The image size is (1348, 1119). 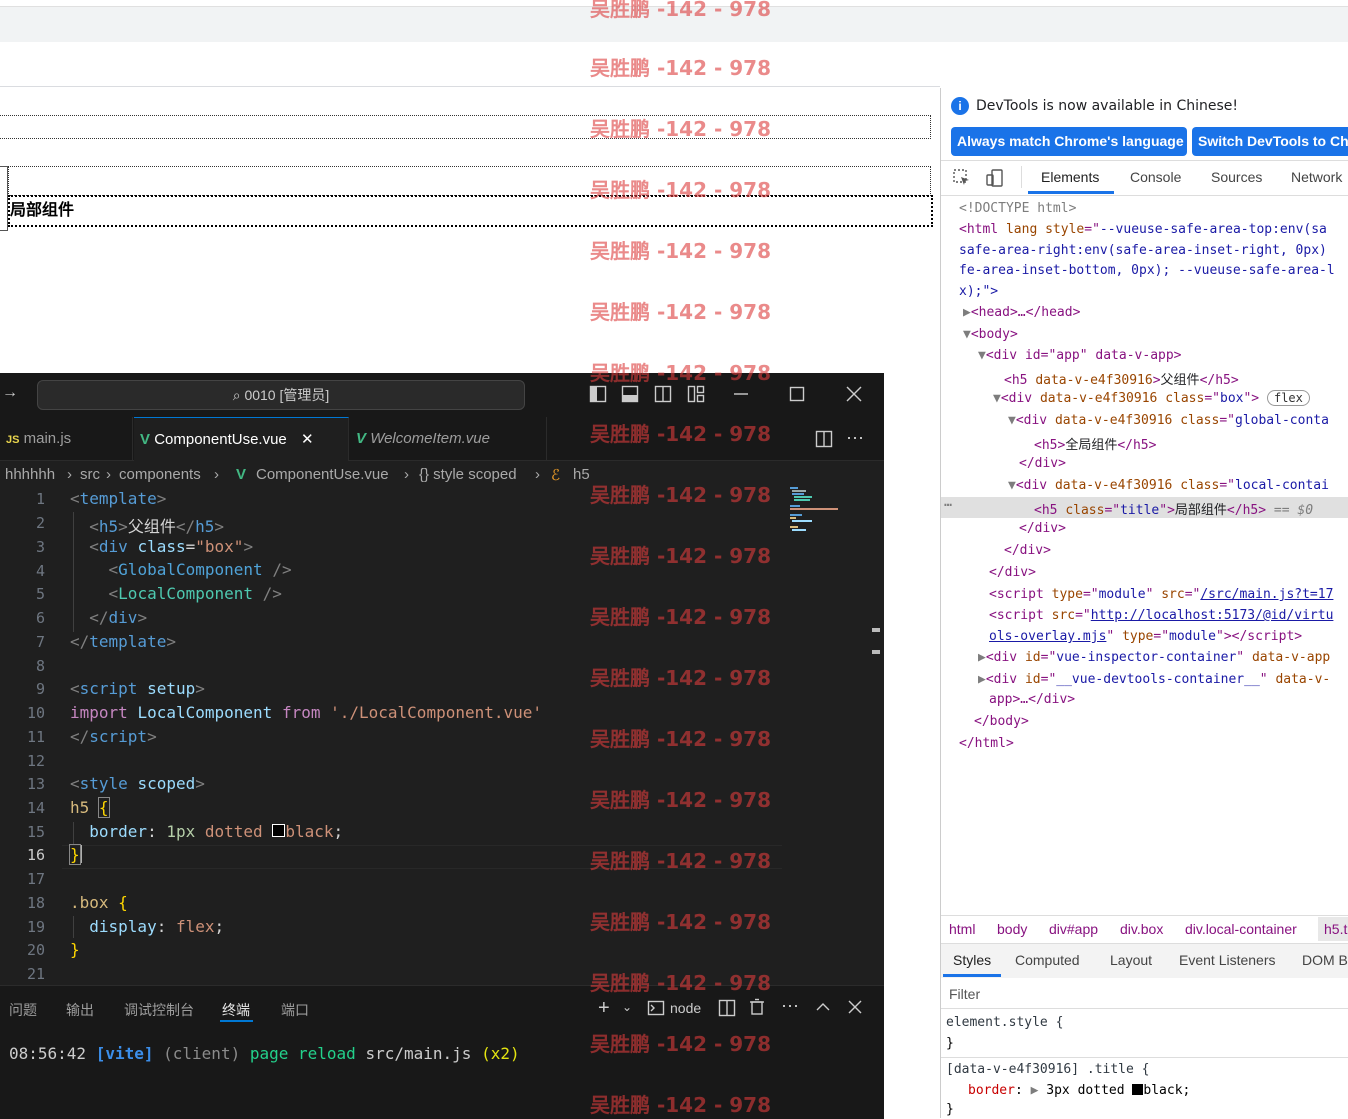 I want to click on code-line-7: </template>, so click(x=123, y=641).